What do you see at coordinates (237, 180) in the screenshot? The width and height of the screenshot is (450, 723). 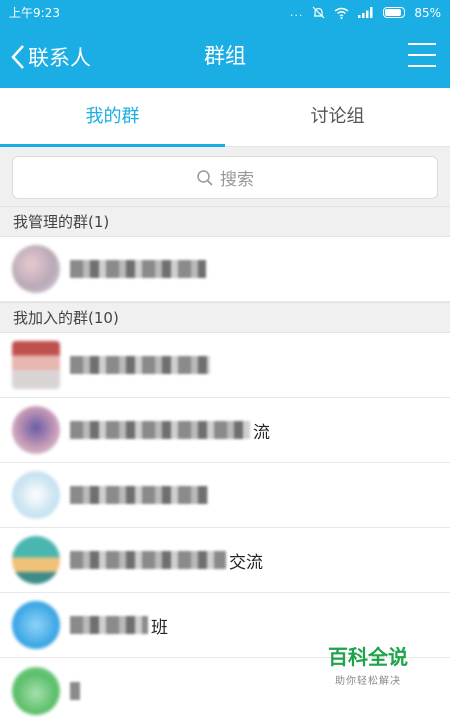 I see `search-placeholder: 搜索` at bounding box center [237, 180].